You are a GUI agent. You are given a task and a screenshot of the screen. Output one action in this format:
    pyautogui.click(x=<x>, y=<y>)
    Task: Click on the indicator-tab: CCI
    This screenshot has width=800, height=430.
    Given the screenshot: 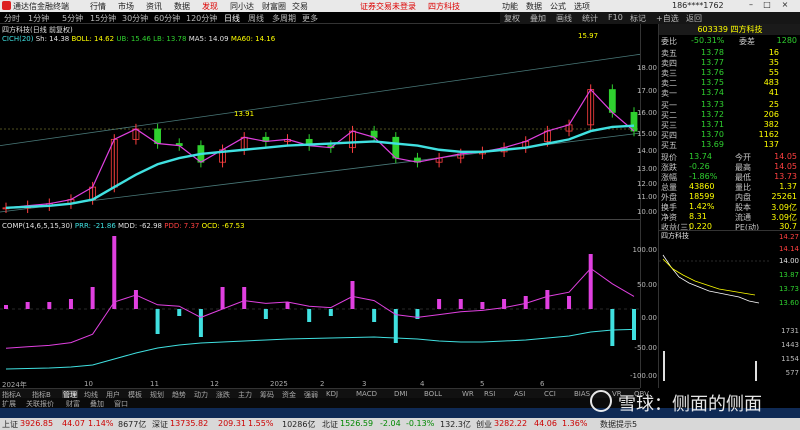 What is the action you would take?
    pyautogui.click(x=550, y=394)
    